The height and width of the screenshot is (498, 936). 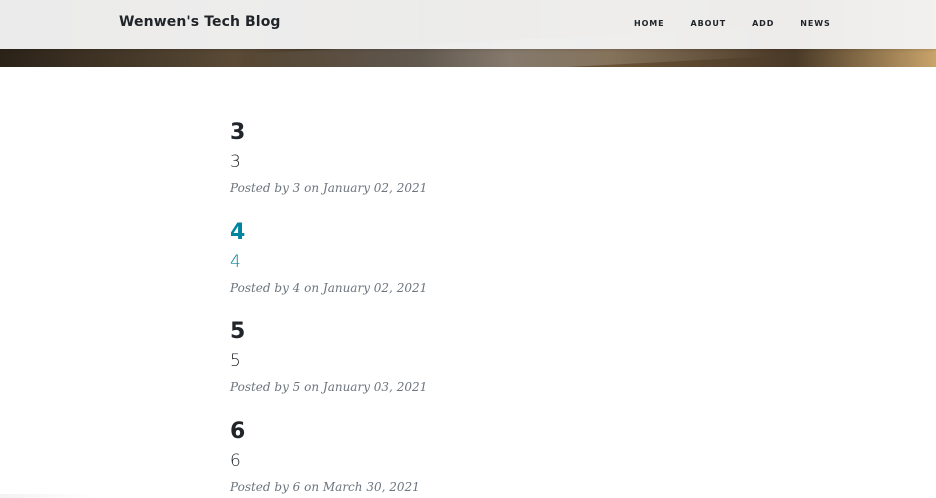 What do you see at coordinates (47, 496) in the screenshot?
I see `corner-shadow` at bounding box center [47, 496].